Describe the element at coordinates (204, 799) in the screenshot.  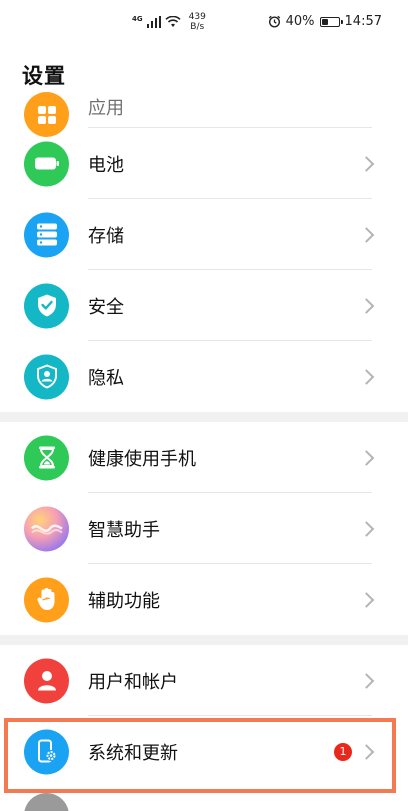
I see `settings-item-next-peek` at that location.